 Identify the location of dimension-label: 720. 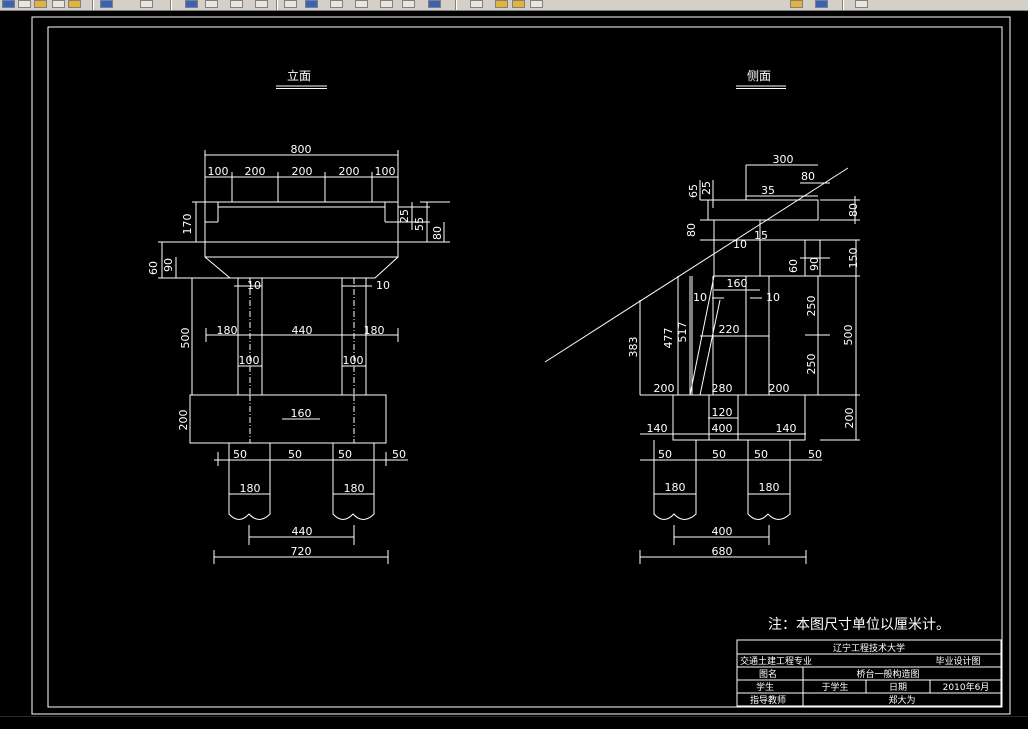
(301, 551).